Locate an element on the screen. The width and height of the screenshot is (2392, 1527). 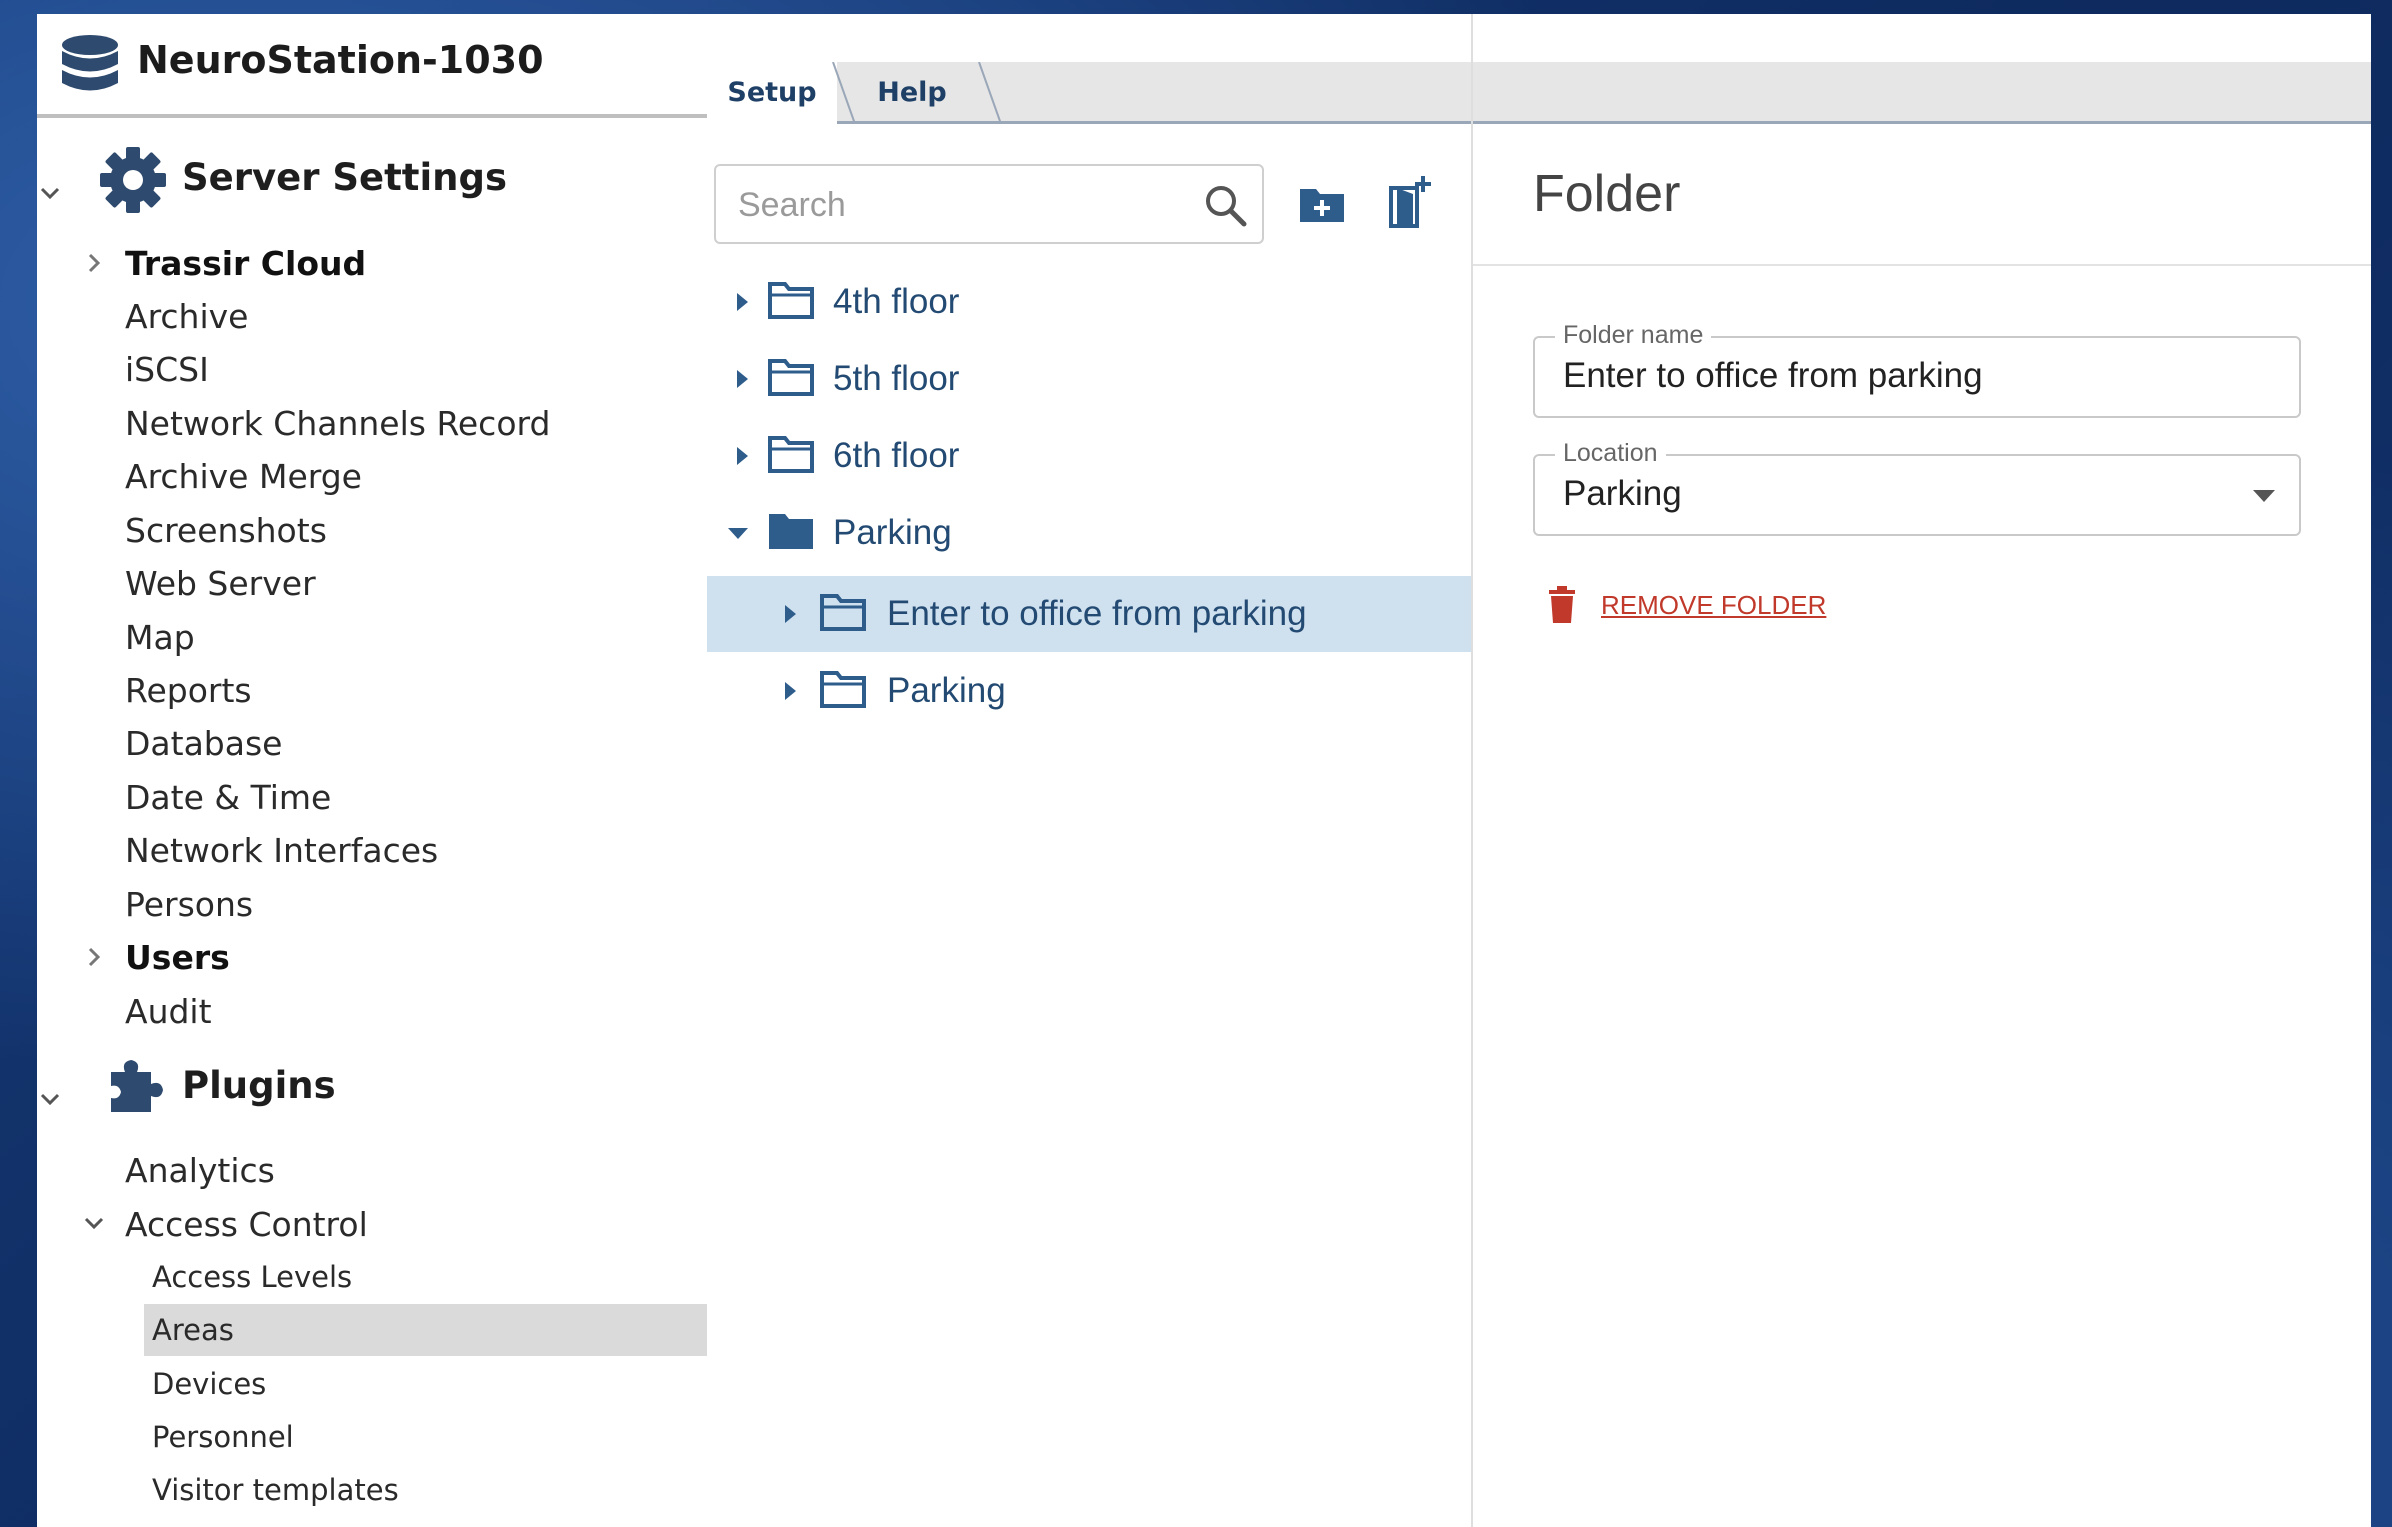
search-input is located at coordinates (973, 205).